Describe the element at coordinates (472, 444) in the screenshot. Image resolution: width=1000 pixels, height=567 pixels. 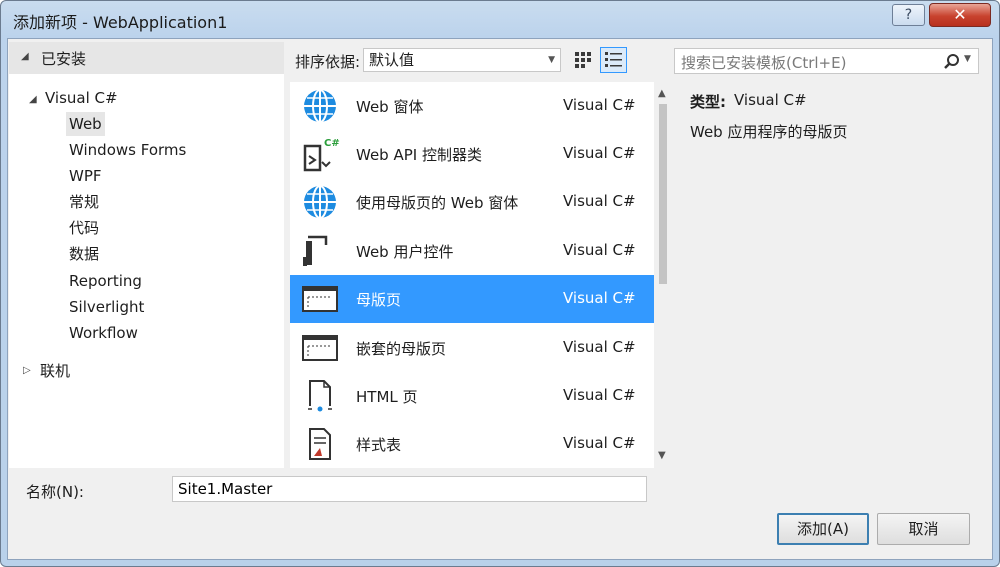
I see `list-item: 样式表 Visual C#` at that location.